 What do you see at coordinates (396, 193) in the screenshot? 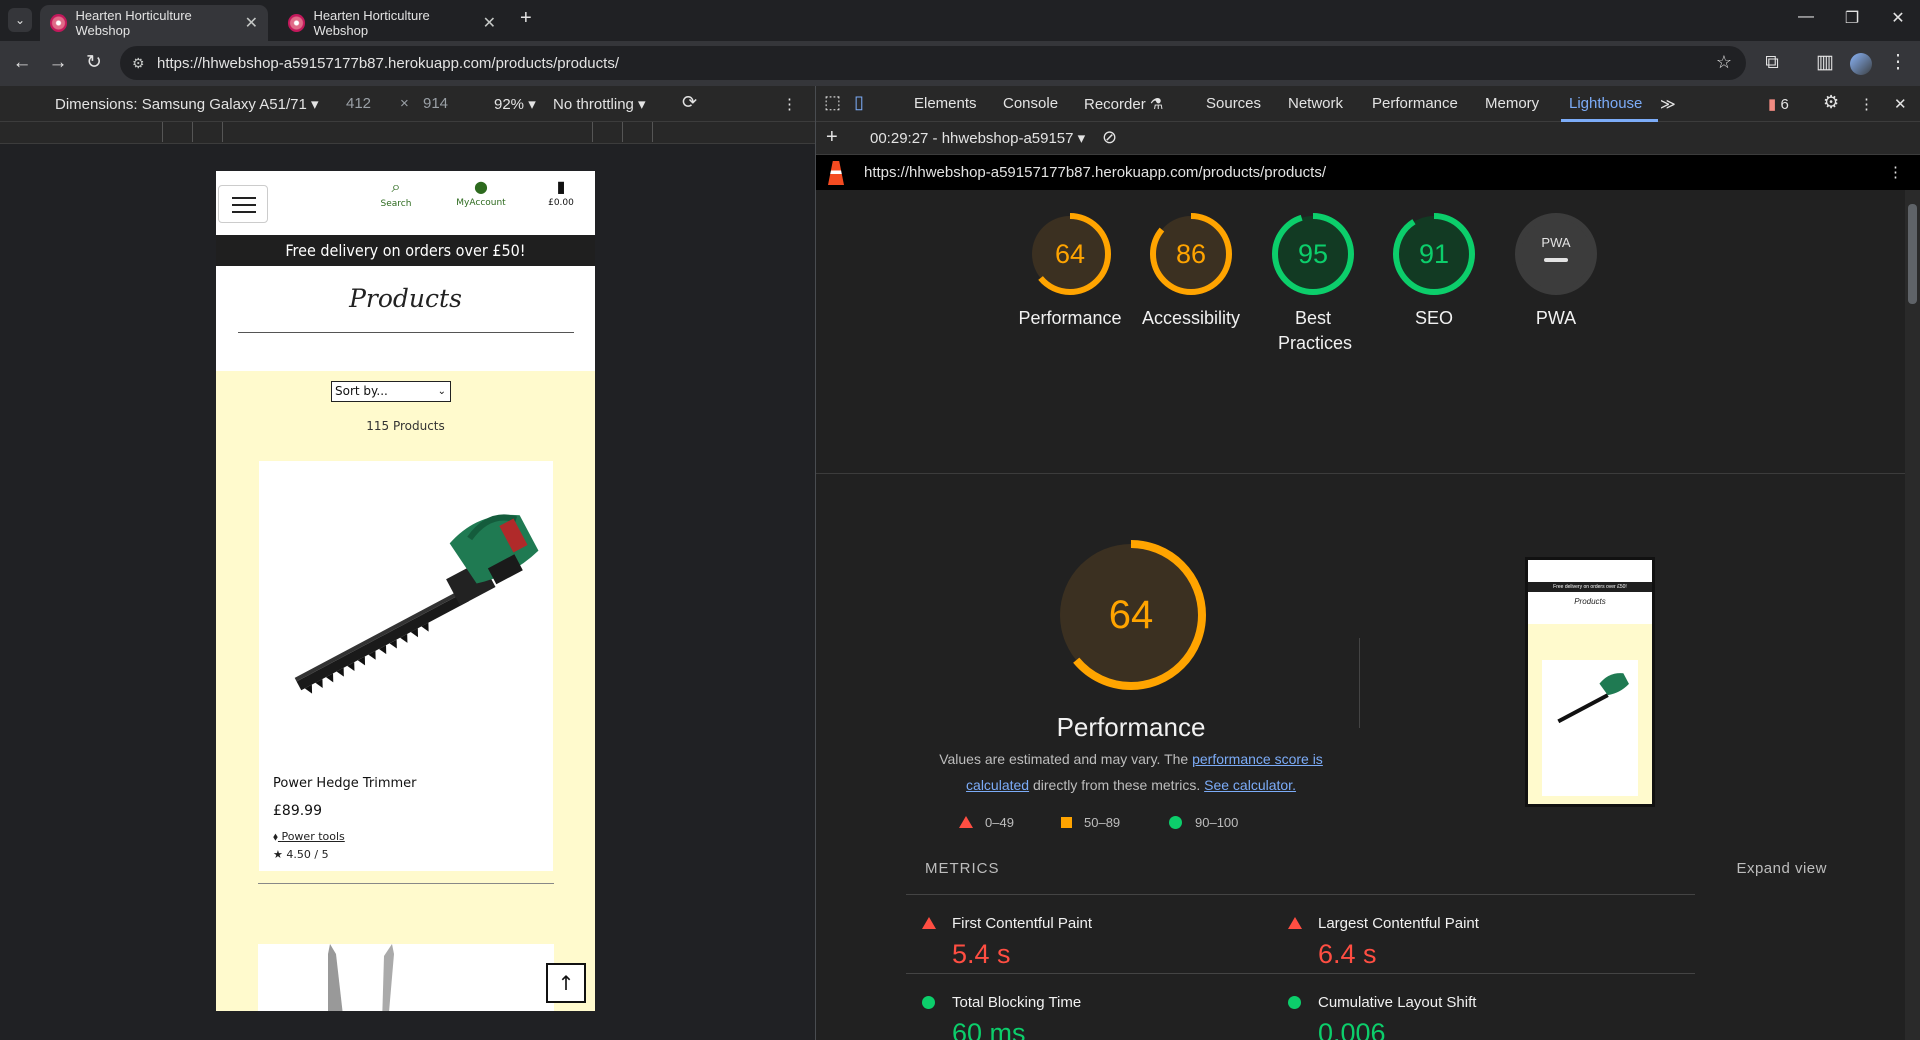
I see `search-link: ⌕ Search` at bounding box center [396, 193].